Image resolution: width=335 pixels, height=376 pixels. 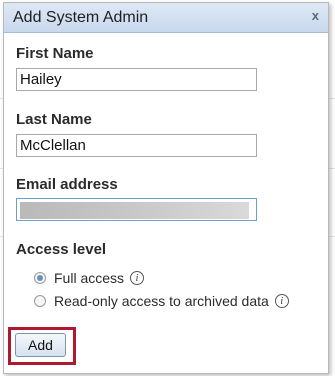 What do you see at coordinates (67, 184) in the screenshot?
I see `email-label: Email address` at bounding box center [67, 184].